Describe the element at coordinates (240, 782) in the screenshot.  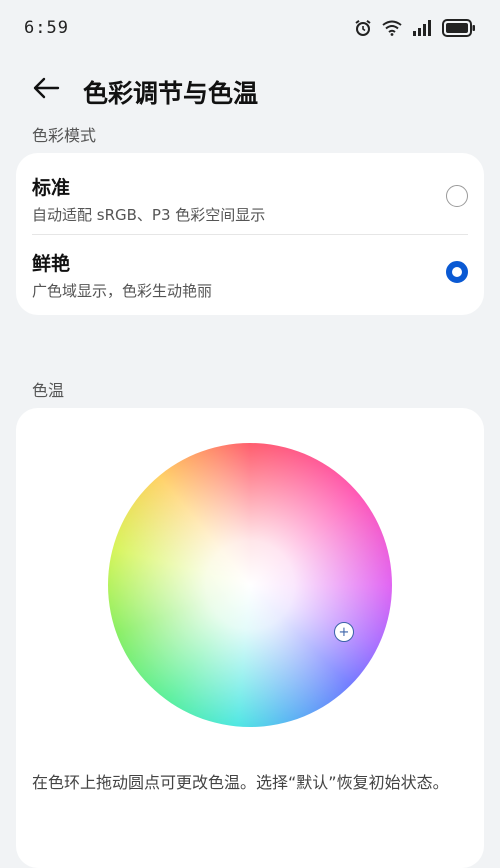
I see `color-temperature-hint: 在色环上拖动圆点可更改色温。选择“默认”恢复初始状态。` at that location.